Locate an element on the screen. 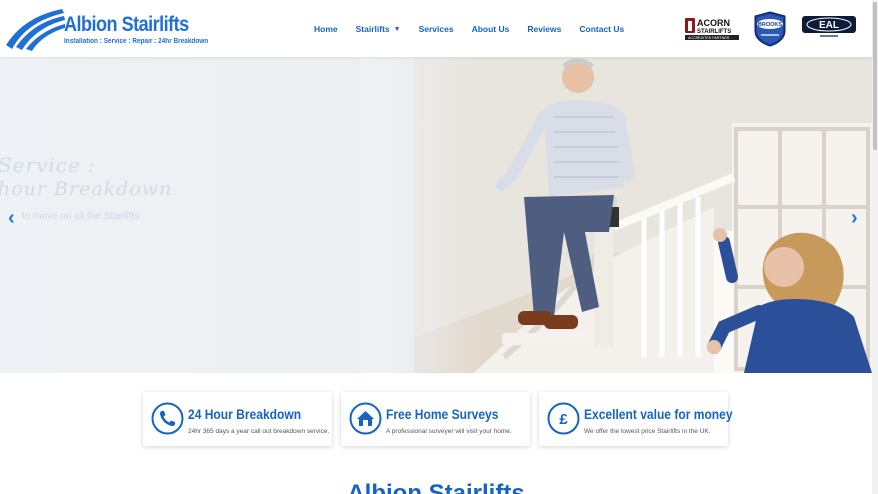 This screenshot has width=878, height=494. section-heading: Albion Stairlifts is located at coordinates (436, 487).